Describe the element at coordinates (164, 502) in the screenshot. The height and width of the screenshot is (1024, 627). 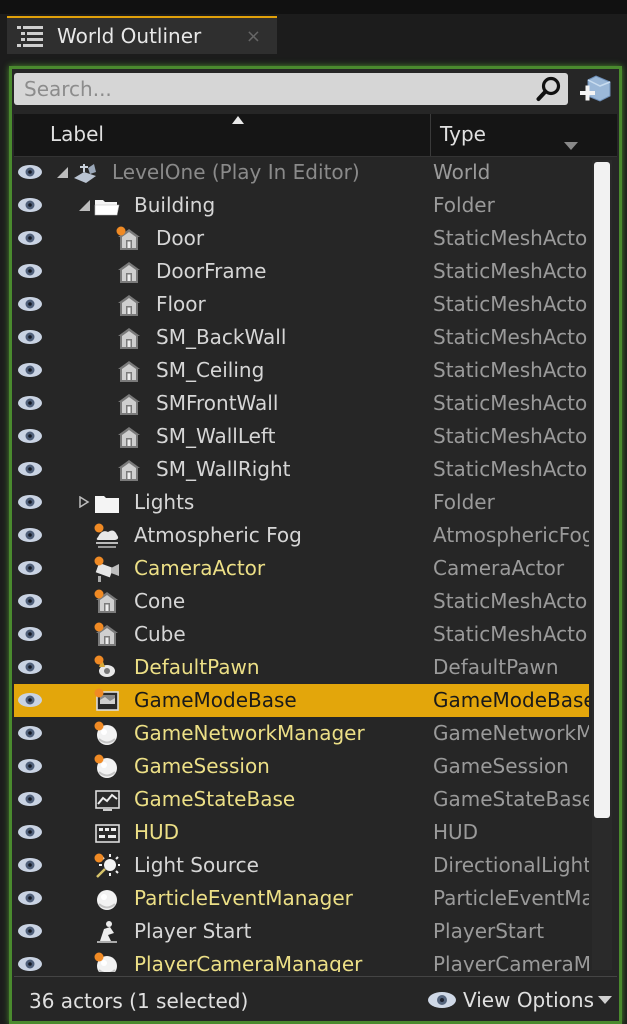
I see `actor-label: Lights` at that location.